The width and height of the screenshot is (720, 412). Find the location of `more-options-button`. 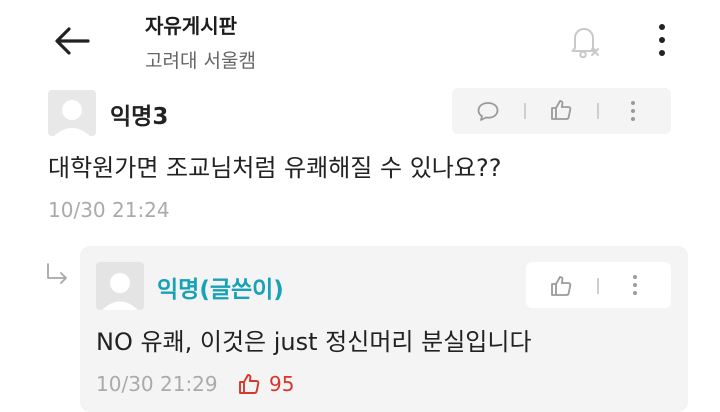

more-options-button is located at coordinates (662, 41).